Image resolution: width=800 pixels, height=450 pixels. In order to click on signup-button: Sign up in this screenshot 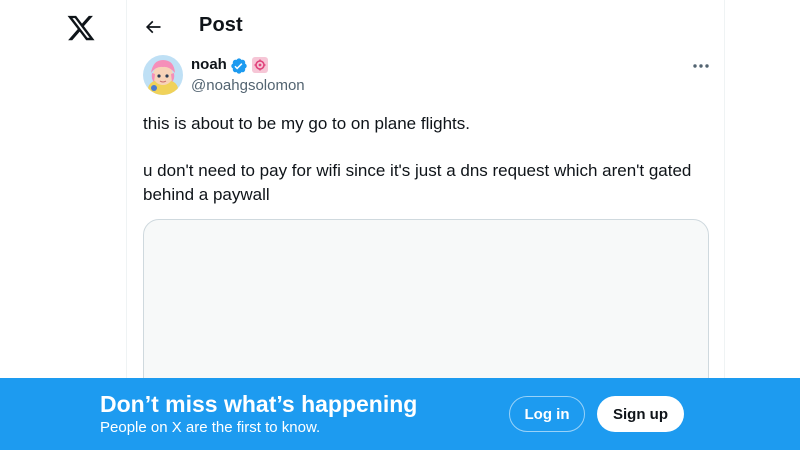, I will do `click(640, 414)`.